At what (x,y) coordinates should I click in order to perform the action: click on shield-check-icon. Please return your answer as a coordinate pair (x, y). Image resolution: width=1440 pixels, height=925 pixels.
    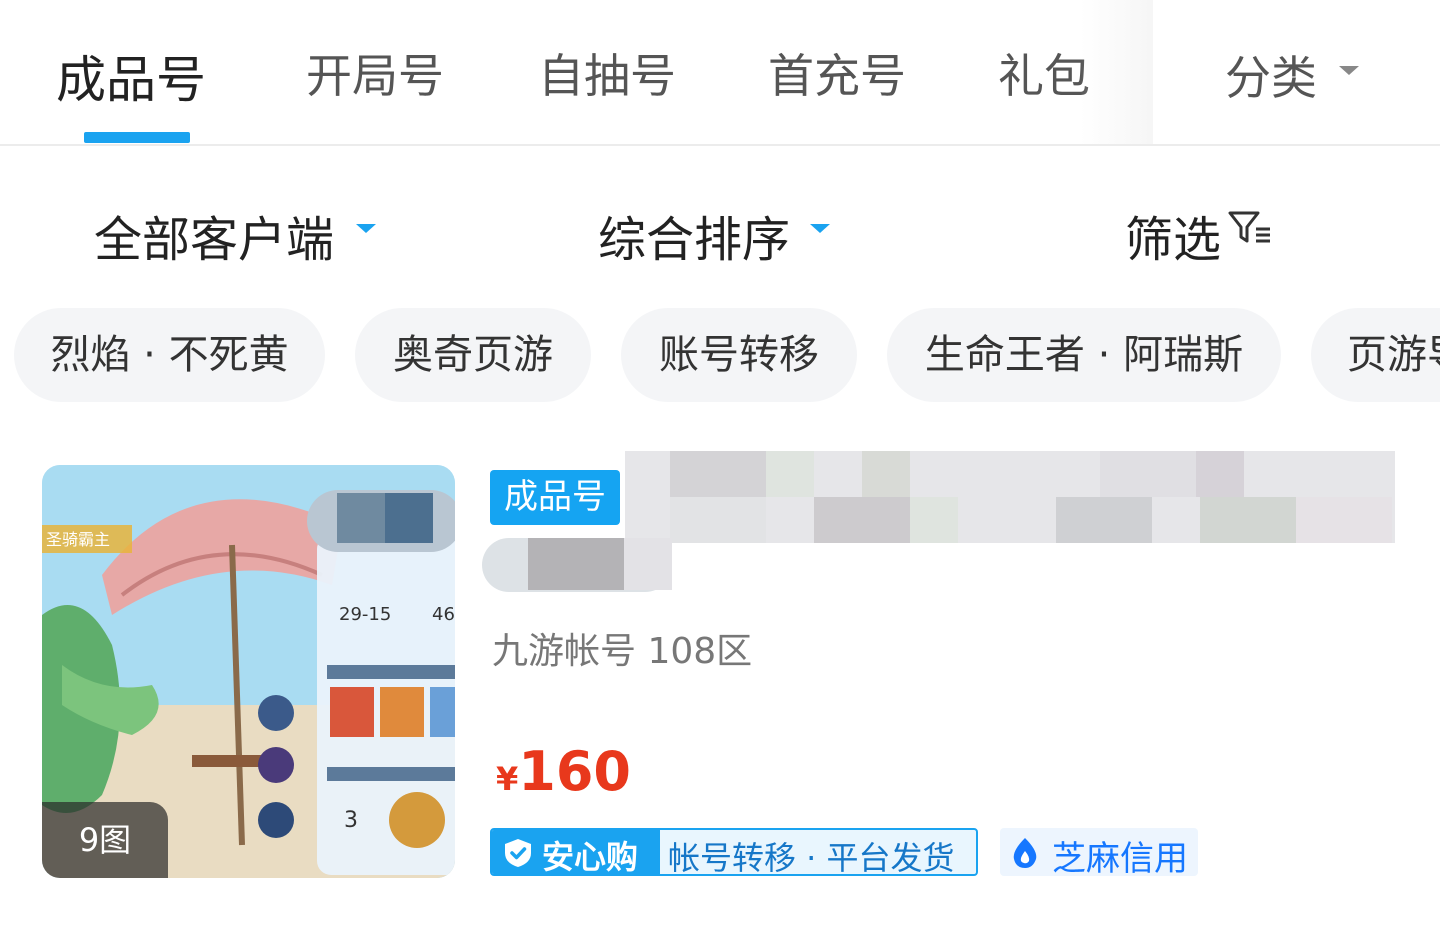
    Looking at the image, I should click on (518, 853).